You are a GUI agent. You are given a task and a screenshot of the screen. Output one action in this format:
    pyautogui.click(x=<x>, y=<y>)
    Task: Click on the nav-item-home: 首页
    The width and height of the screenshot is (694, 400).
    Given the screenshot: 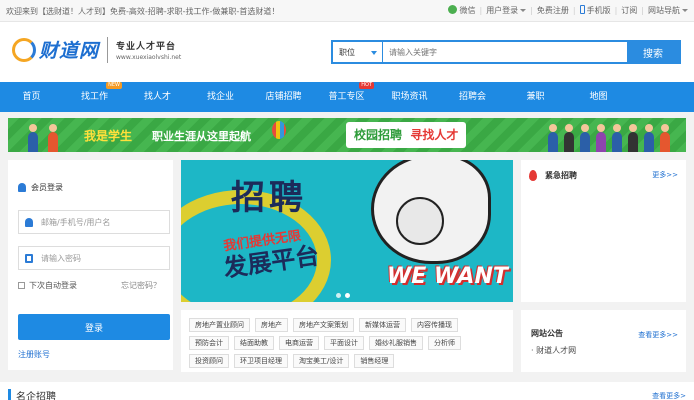 What is the action you would take?
    pyautogui.click(x=31, y=97)
    